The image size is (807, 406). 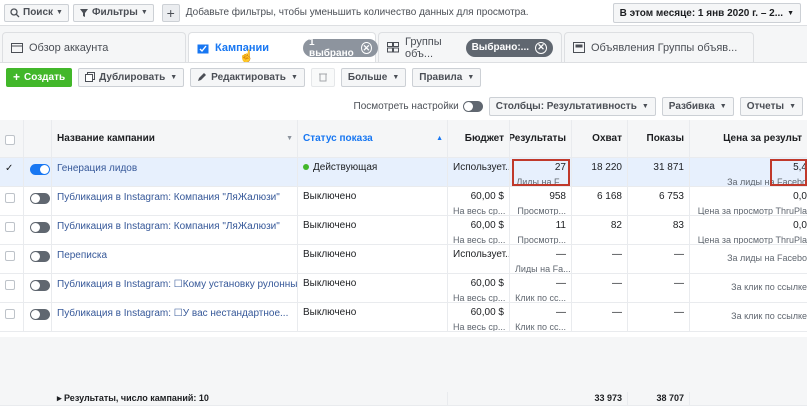 I want to click on breakdown-button: Разбивка ▼, so click(x=697, y=106).